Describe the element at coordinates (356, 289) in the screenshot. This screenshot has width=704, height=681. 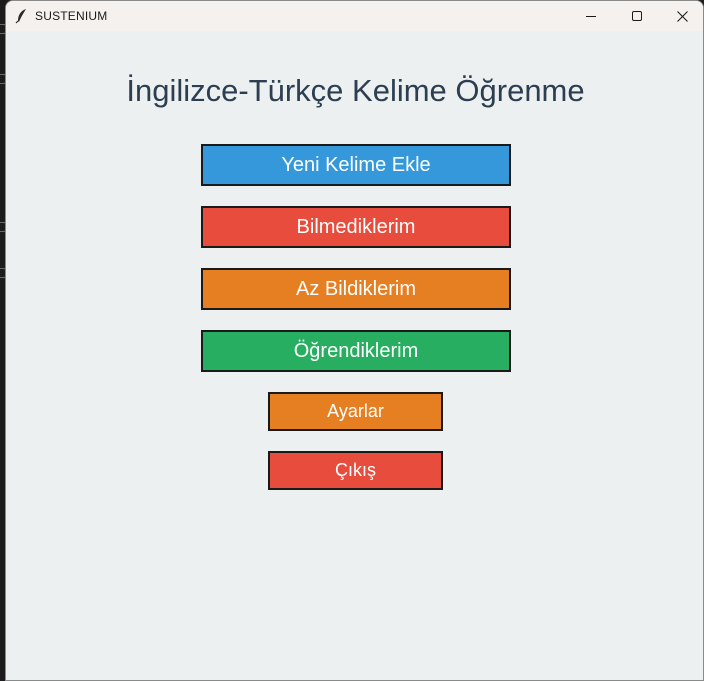
I see `little-known-words-button: Az Bildiklerim` at that location.